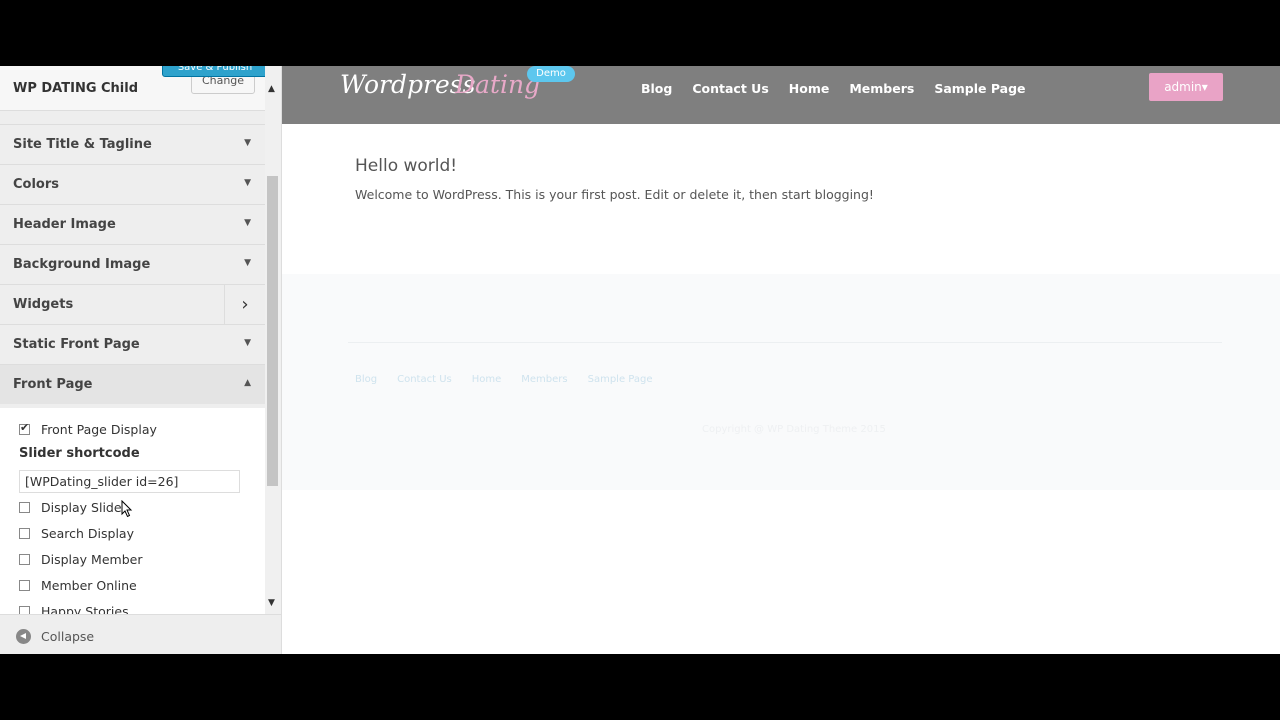 This screenshot has height=720, width=1280. Describe the element at coordinates (132, 384) in the screenshot. I see `section-front-page: Front Page ▲` at that location.